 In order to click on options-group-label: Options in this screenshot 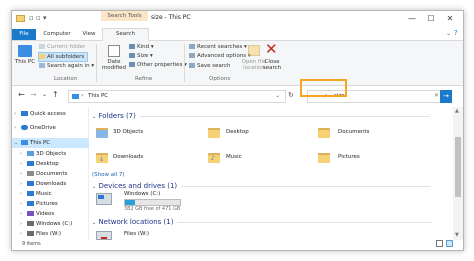, I will do `click(220, 79)`.